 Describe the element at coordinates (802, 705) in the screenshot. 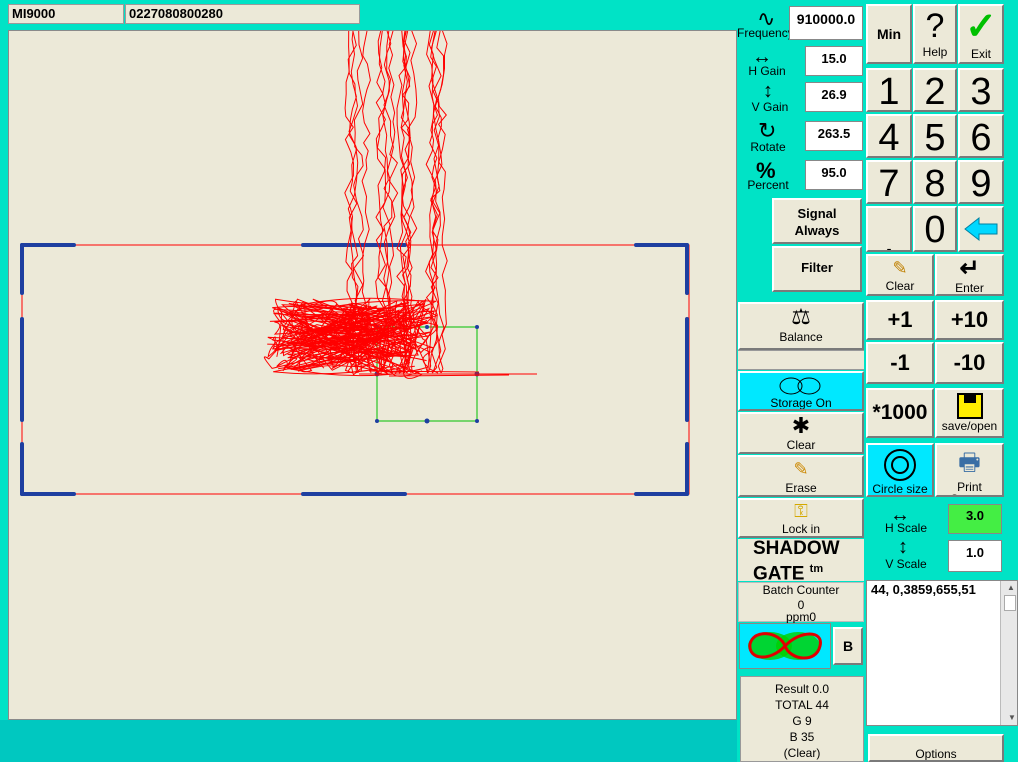

I see `total-count: TOTAL 44` at that location.